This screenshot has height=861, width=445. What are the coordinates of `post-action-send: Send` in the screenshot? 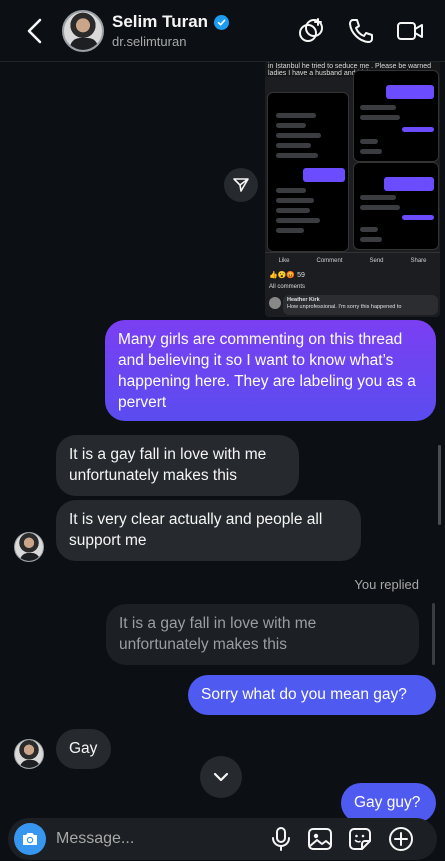 It's located at (376, 260).